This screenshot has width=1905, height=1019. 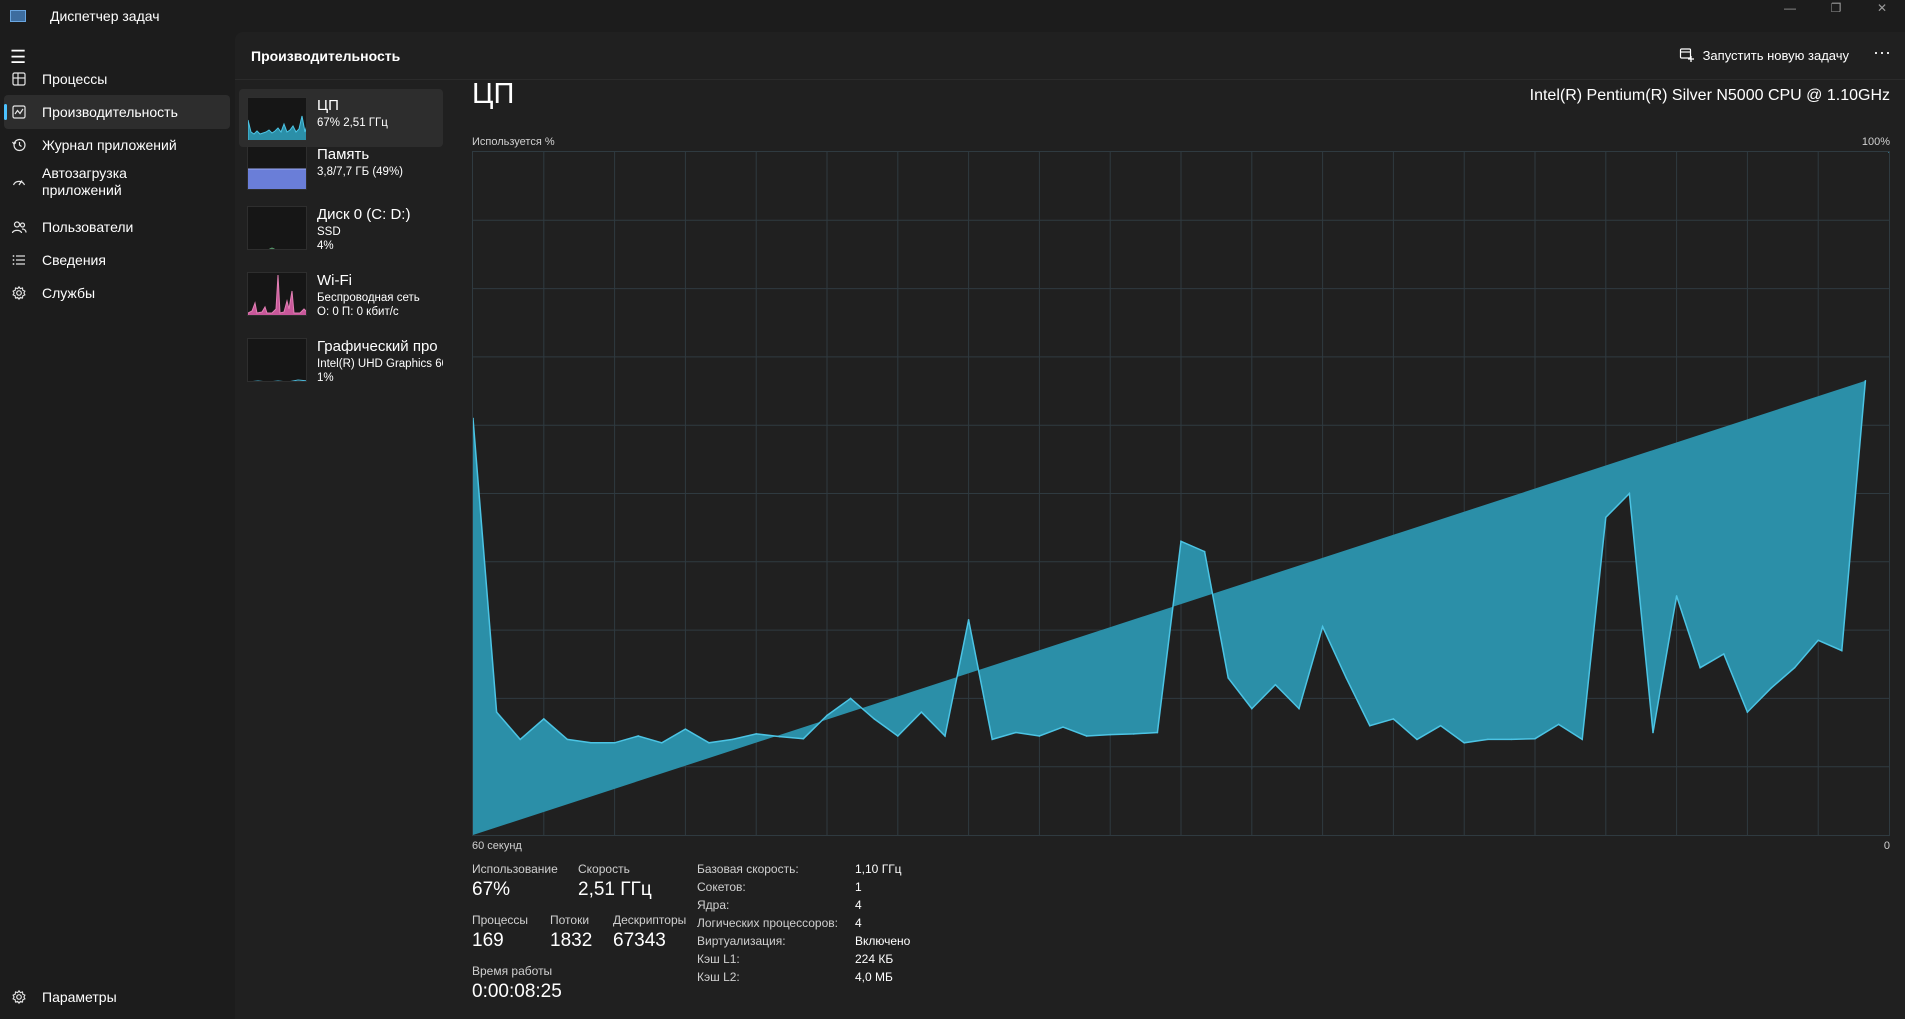 I want to click on run-new-task-button: Запустить новую задачу, so click(x=1764, y=55).